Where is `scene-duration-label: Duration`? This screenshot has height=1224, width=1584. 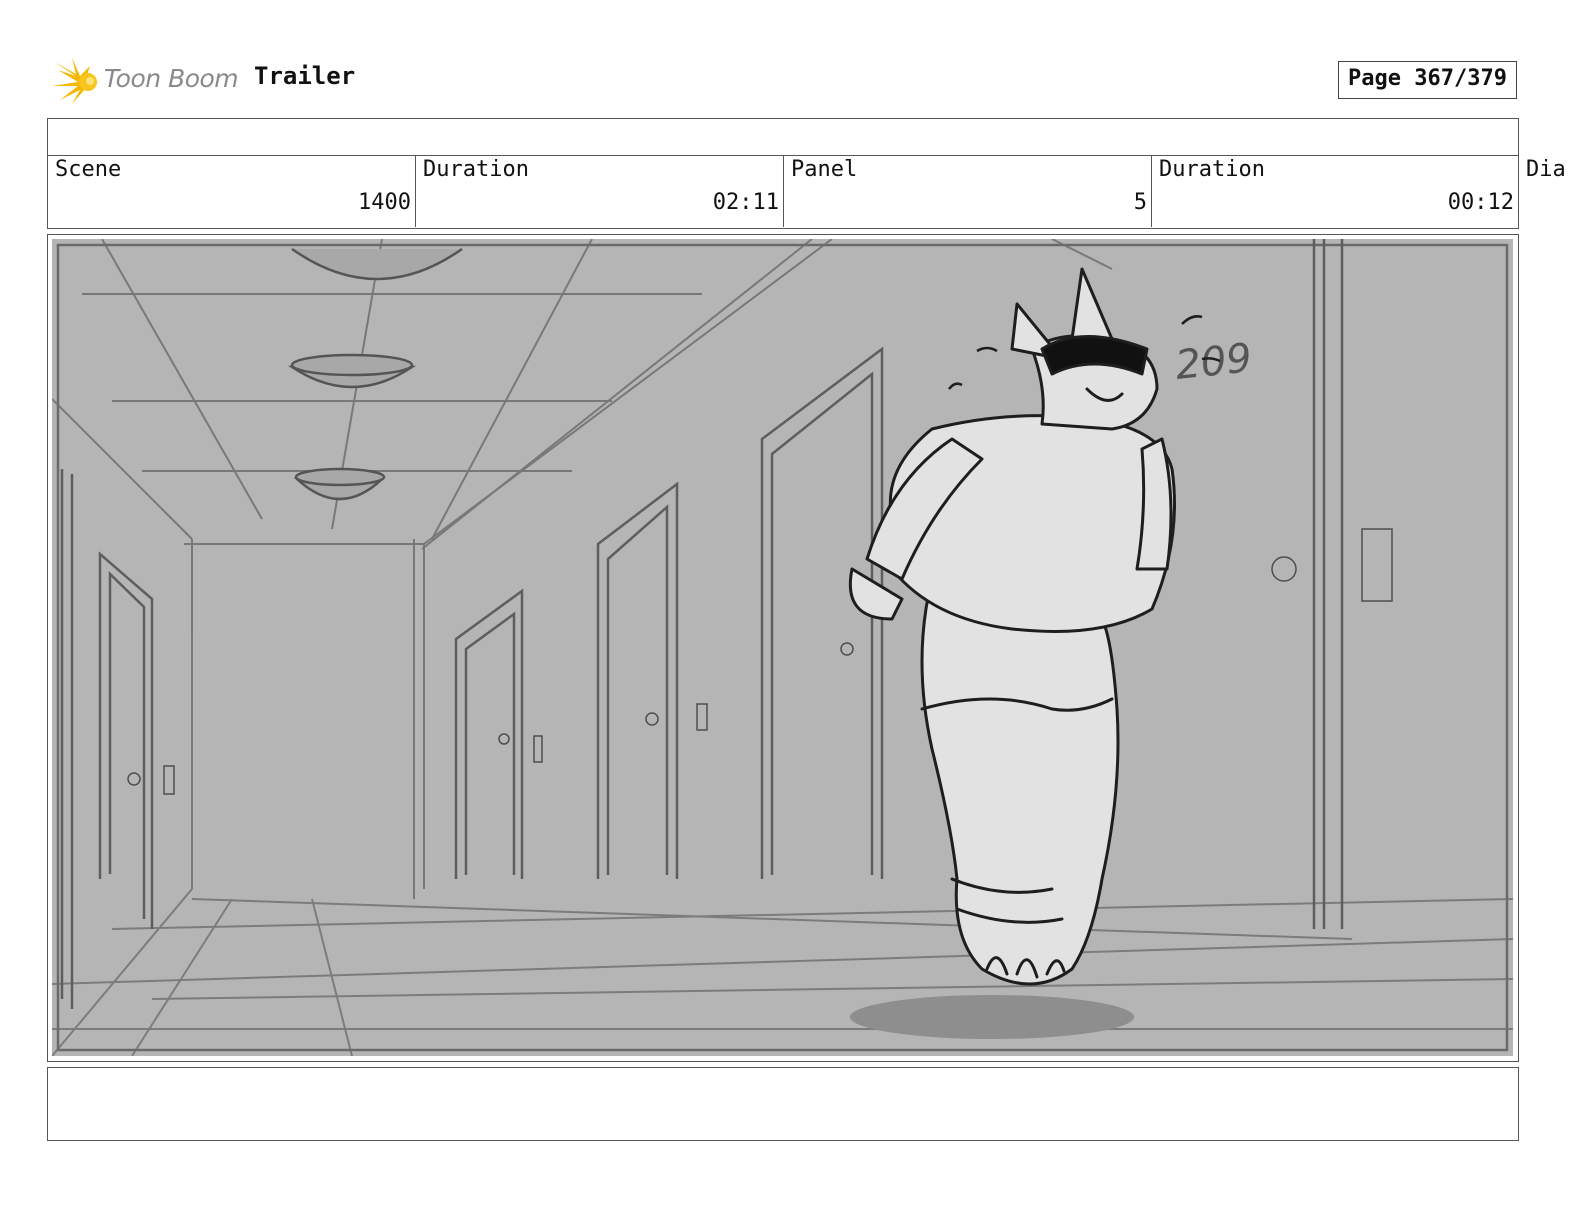
scene-duration-label: Duration is located at coordinates (476, 169).